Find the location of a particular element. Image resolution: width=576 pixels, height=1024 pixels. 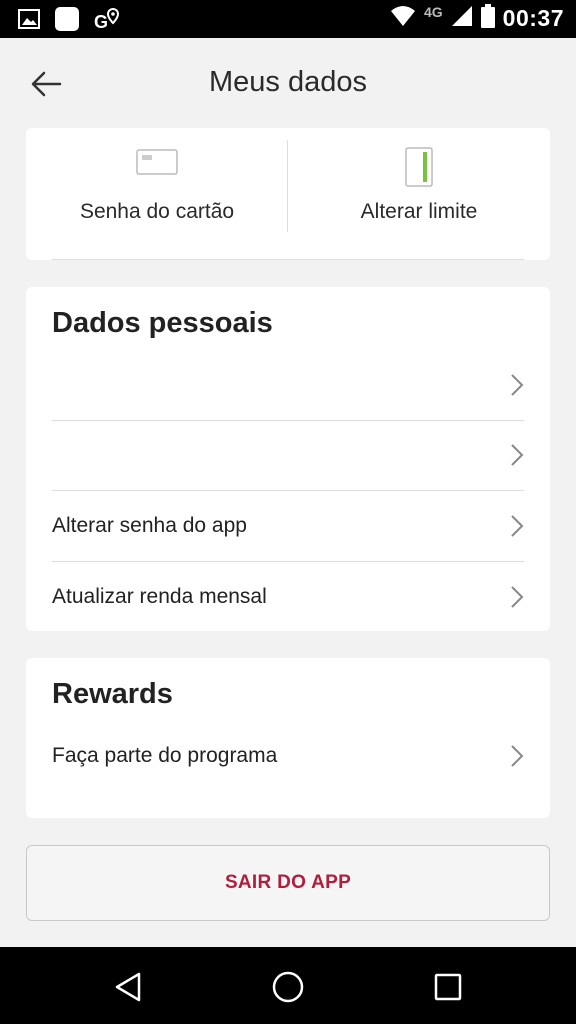

maps-icon: G is located at coordinates (107, 21).